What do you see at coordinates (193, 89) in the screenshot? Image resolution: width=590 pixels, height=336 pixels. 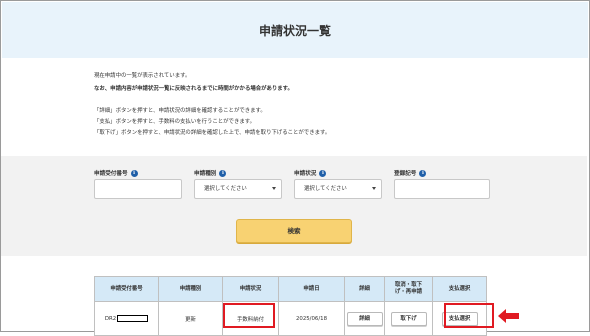 I see `description-line-2: なお、申請内容が申請状況一覧に反映されるまでに時間がかかる場合があります。` at bounding box center [193, 89].